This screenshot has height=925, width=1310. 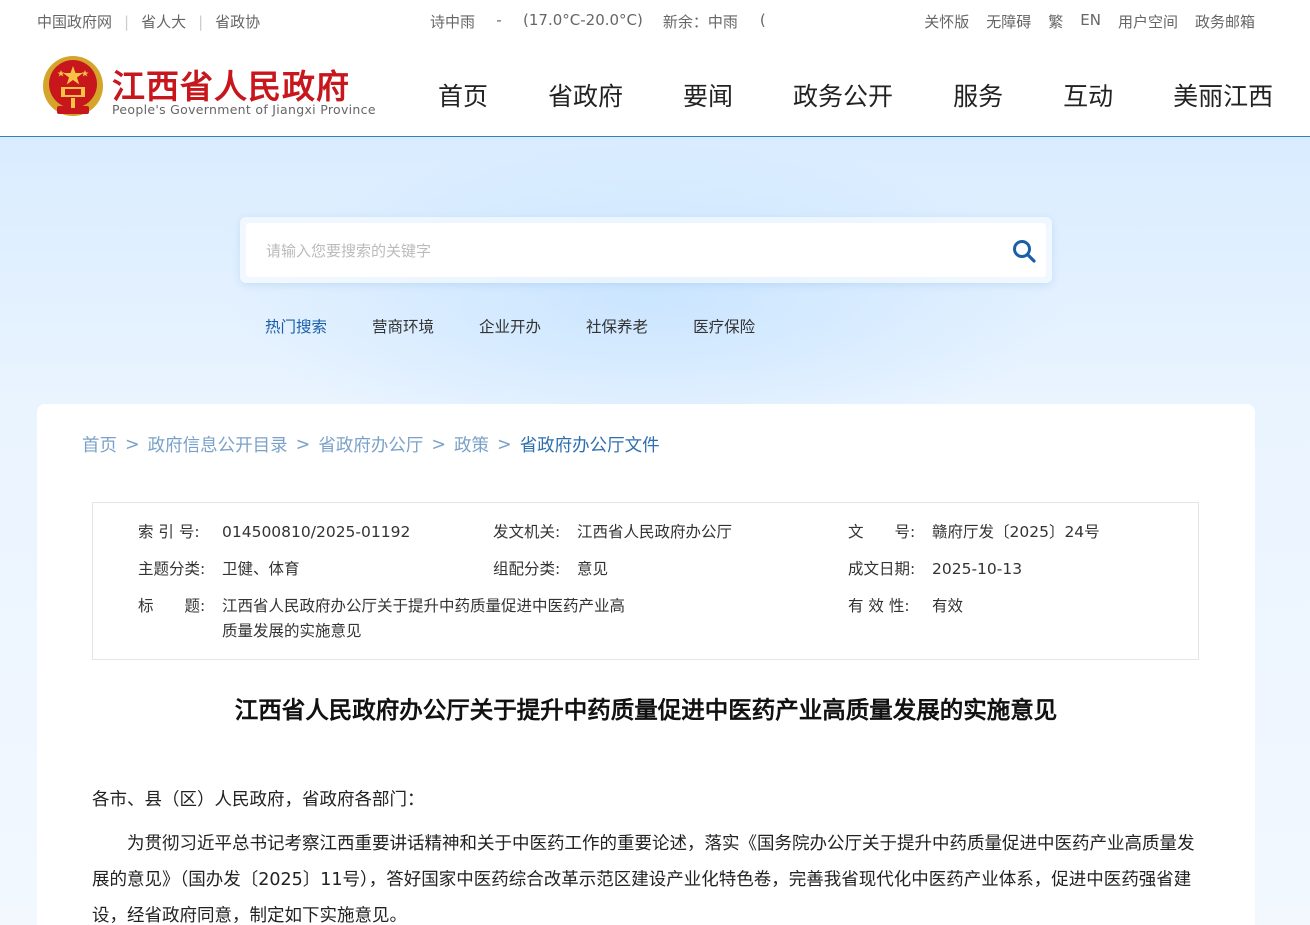 What do you see at coordinates (935, 569) in the screenshot?
I see `meta-date: 成文日期: 2025-10-13` at bounding box center [935, 569].